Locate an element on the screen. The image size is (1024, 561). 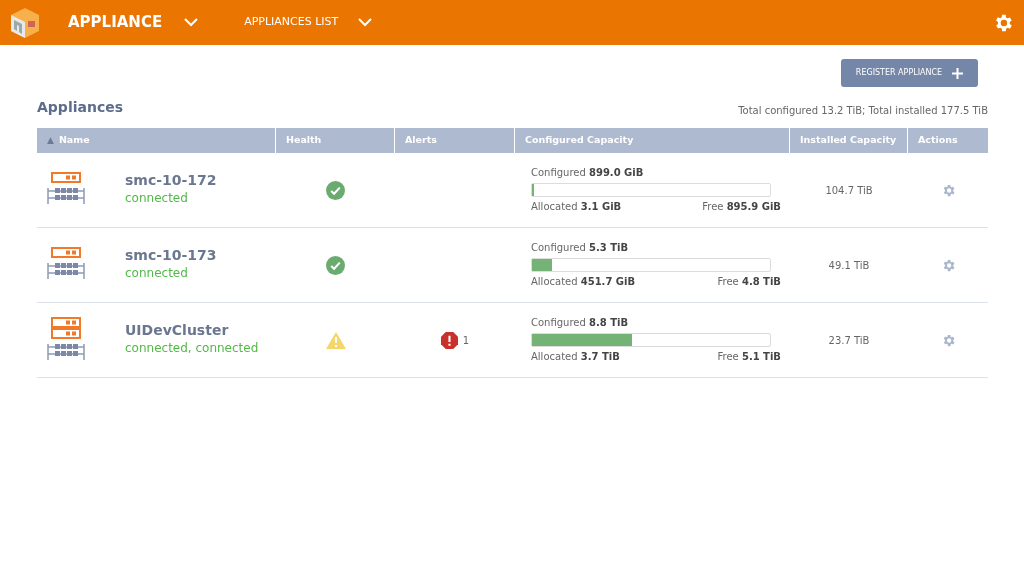
appliance-name: smc-10-173 is located at coordinates (171, 255).